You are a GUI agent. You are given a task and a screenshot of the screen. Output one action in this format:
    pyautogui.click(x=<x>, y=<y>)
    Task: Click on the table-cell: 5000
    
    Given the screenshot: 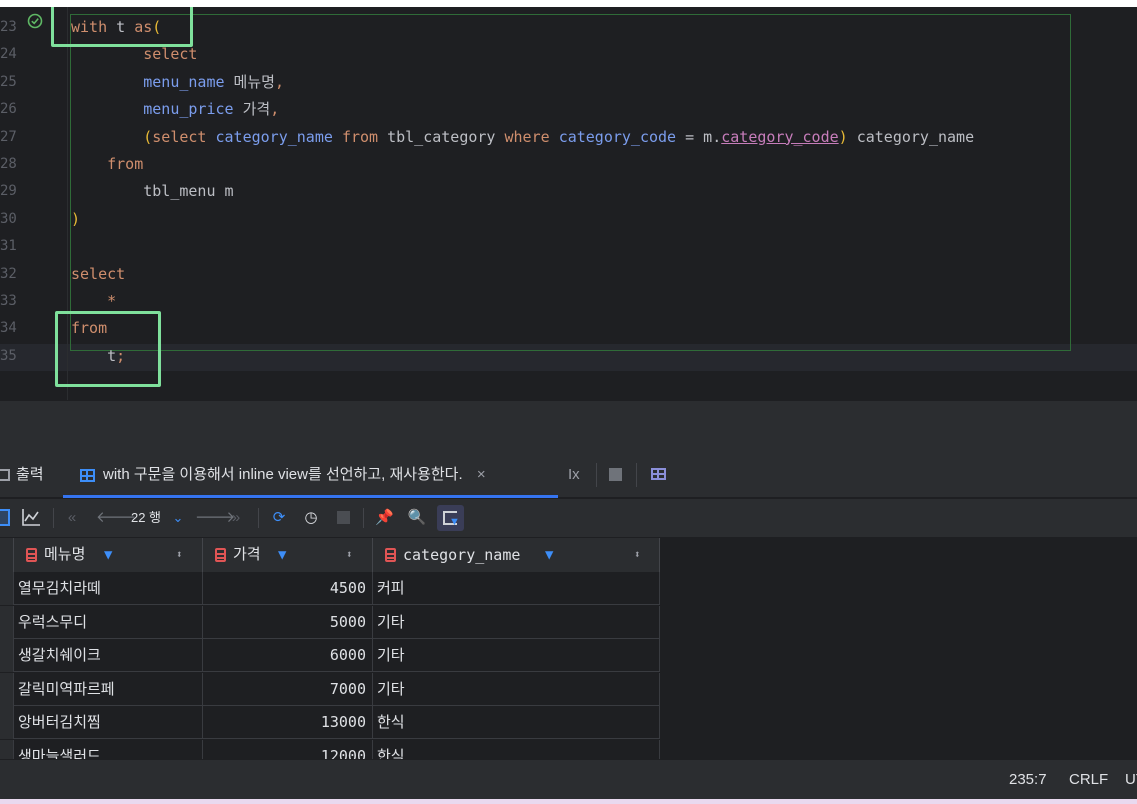 What is the action you would take?
    pyautogui.click(x=288, y=622)
    